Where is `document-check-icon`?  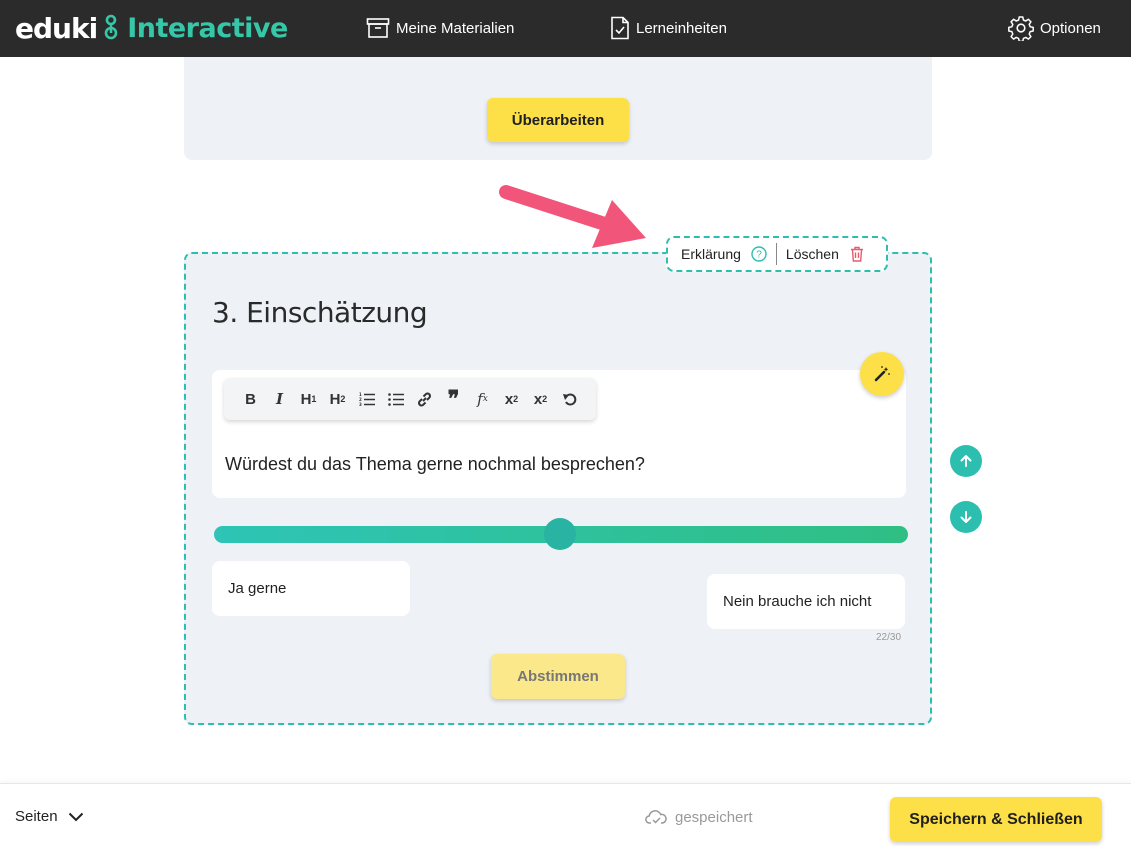 document-check-icon is located at coordinates (620, 28).